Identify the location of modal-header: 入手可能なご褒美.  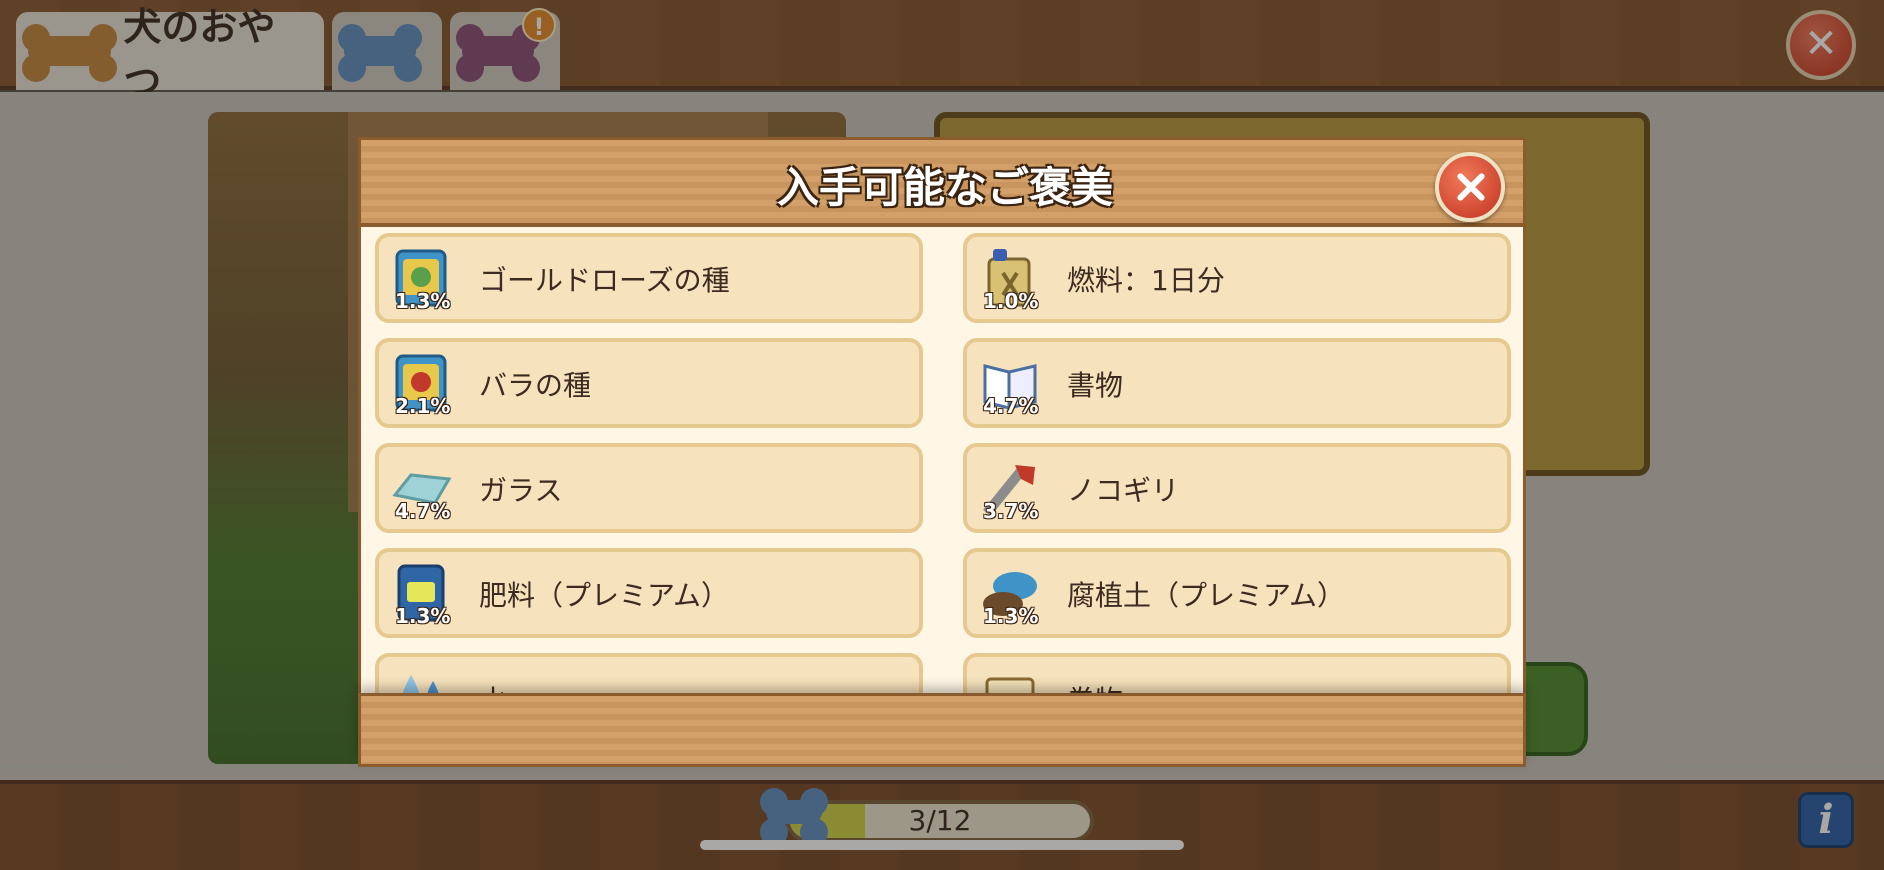
(942, 182).